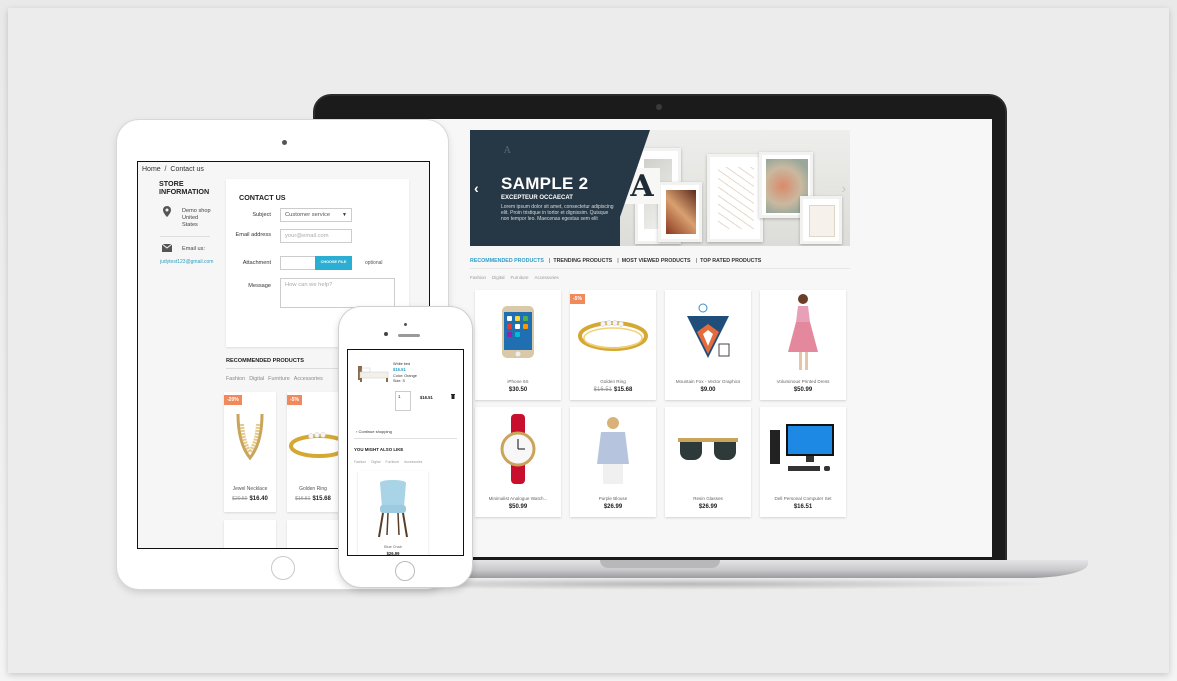 This screenshot has width=1177, height=681. What do you see at coordinates (167, 248) in the screenshot?
I see `envelope-icon` at bounding box center [167, 248].